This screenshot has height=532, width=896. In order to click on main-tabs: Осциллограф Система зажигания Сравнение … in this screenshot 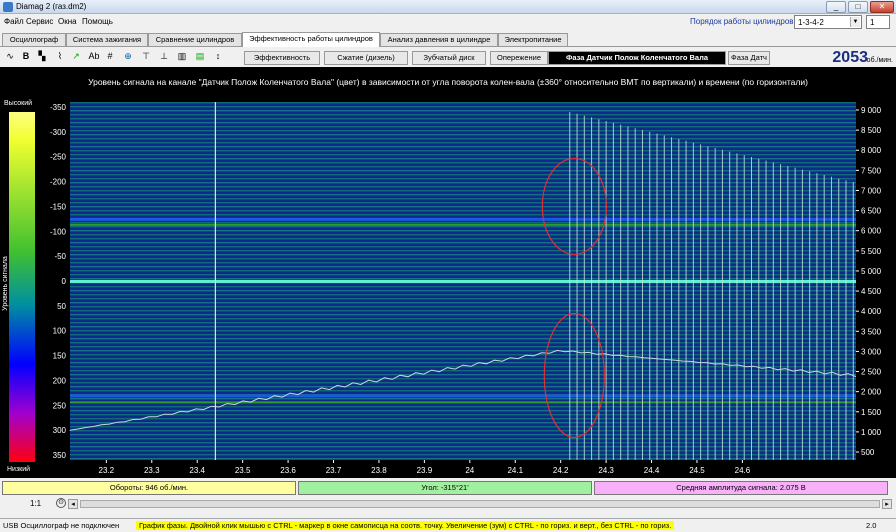, I will do `click(448, 39)`.